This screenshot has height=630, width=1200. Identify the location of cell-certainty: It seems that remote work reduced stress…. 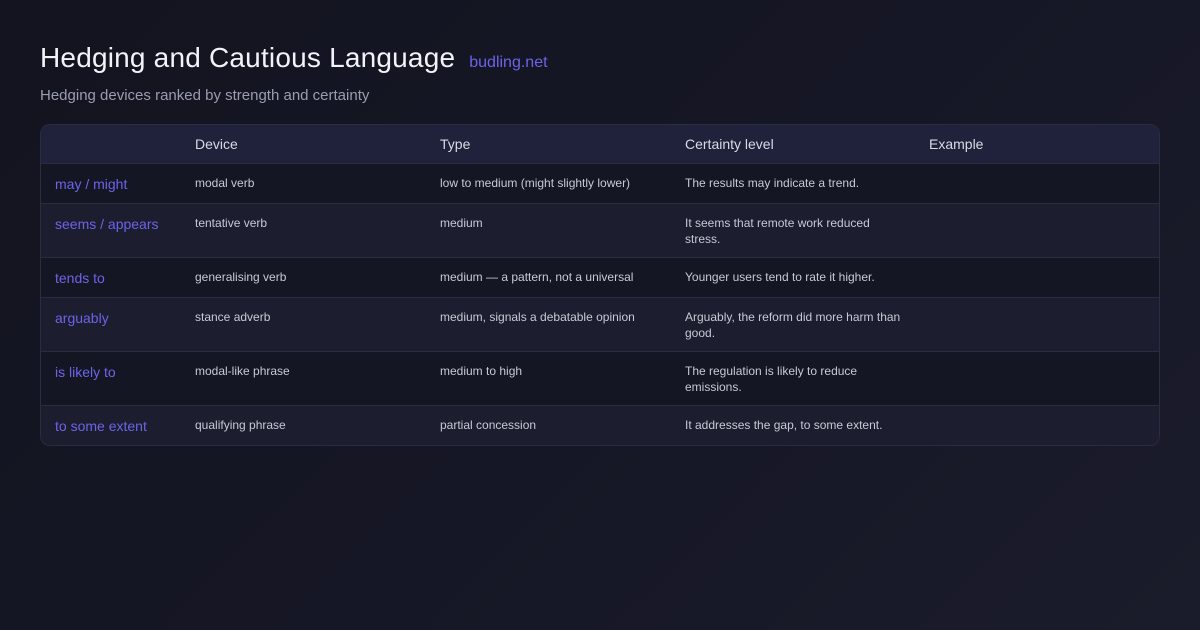
(793, 230).